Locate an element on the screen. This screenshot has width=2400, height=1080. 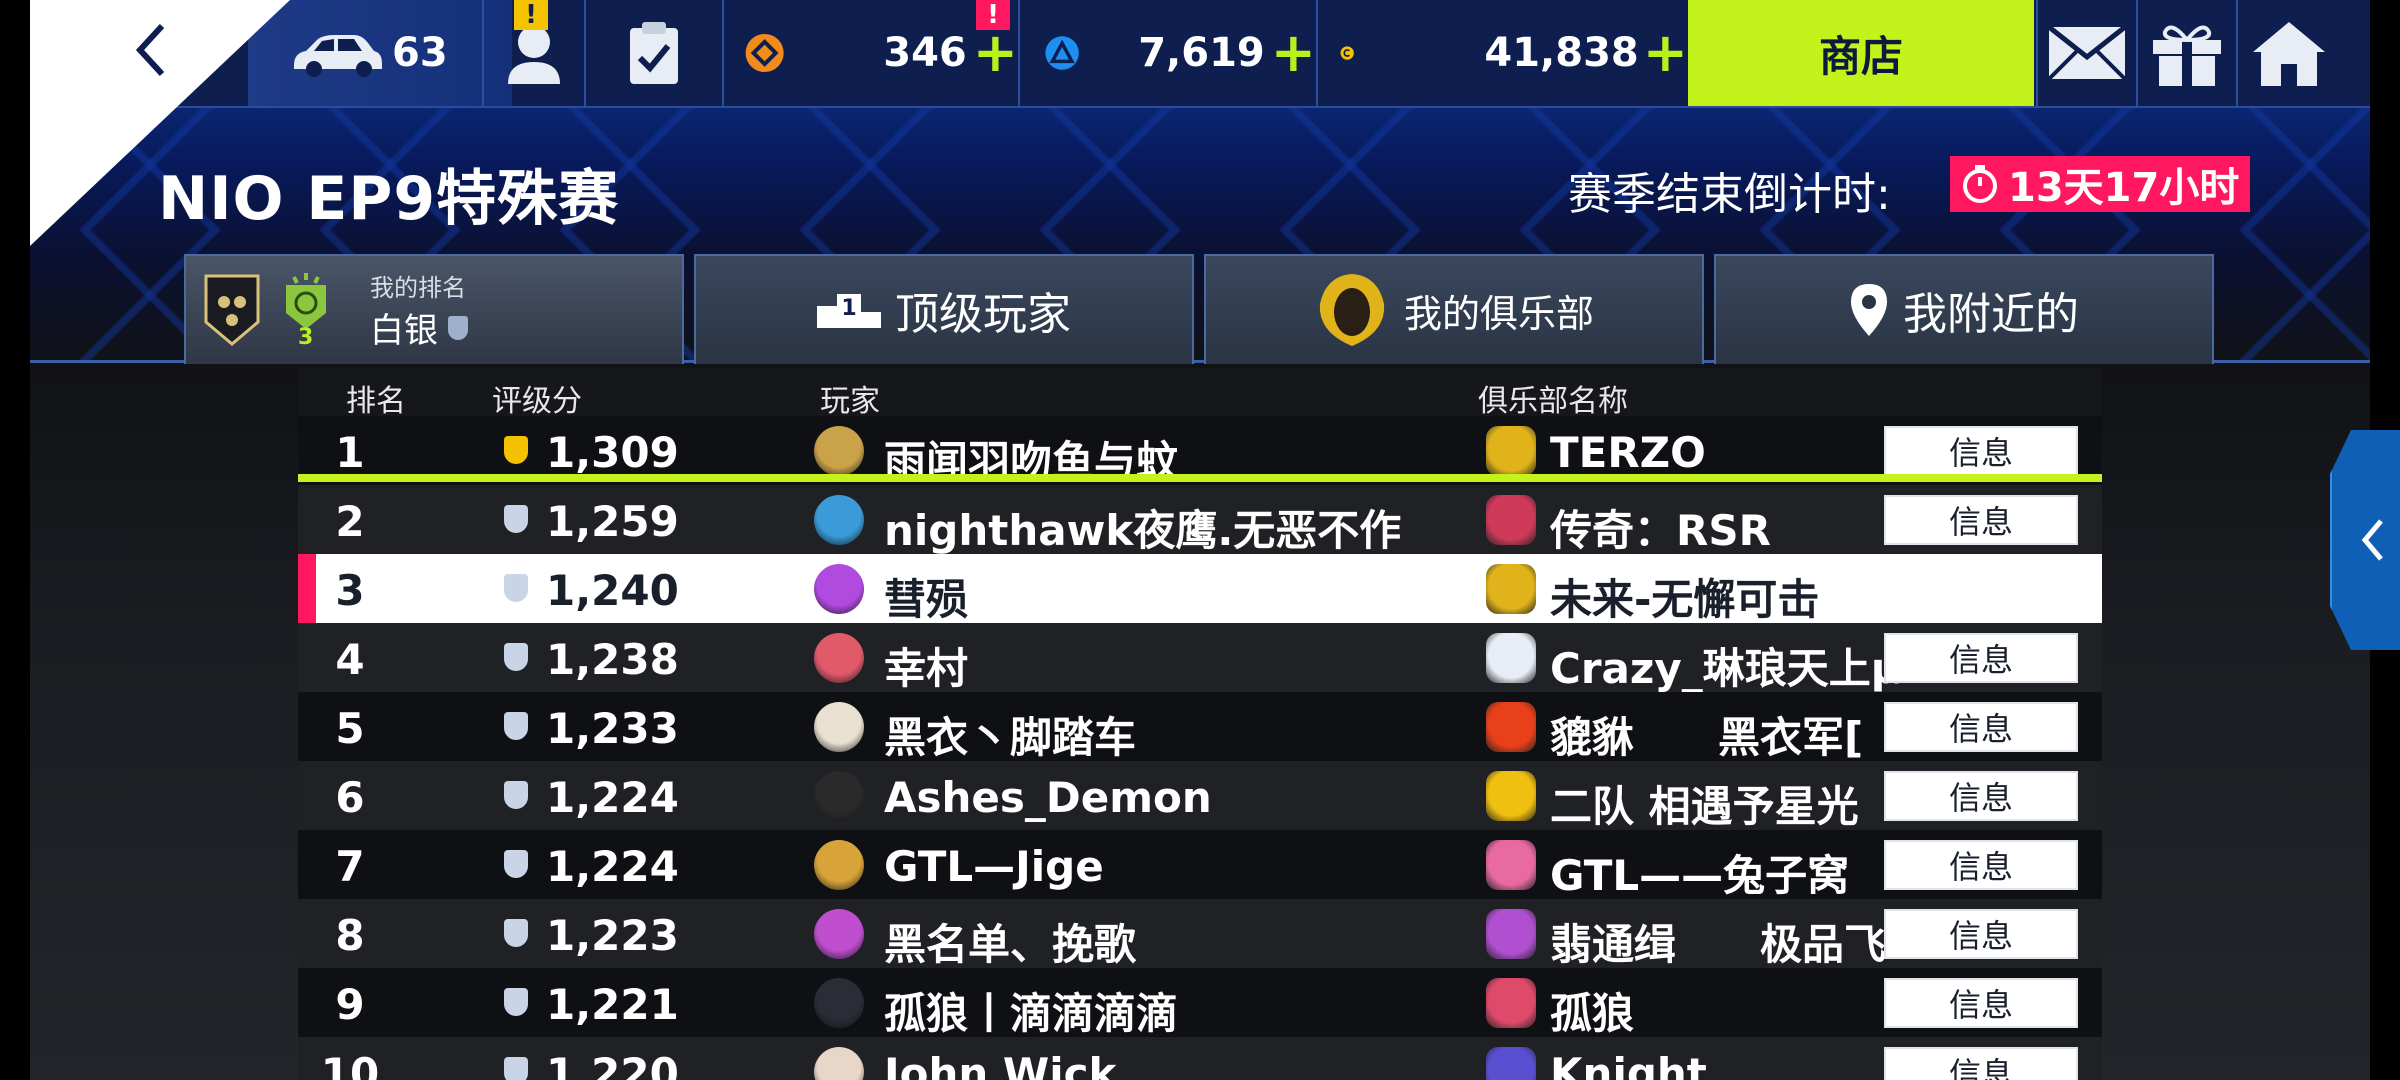
table-row: 6 1,224 Ashes_Demon 二队 相遇予星光 信息 is located at coordinates (1200, 796).